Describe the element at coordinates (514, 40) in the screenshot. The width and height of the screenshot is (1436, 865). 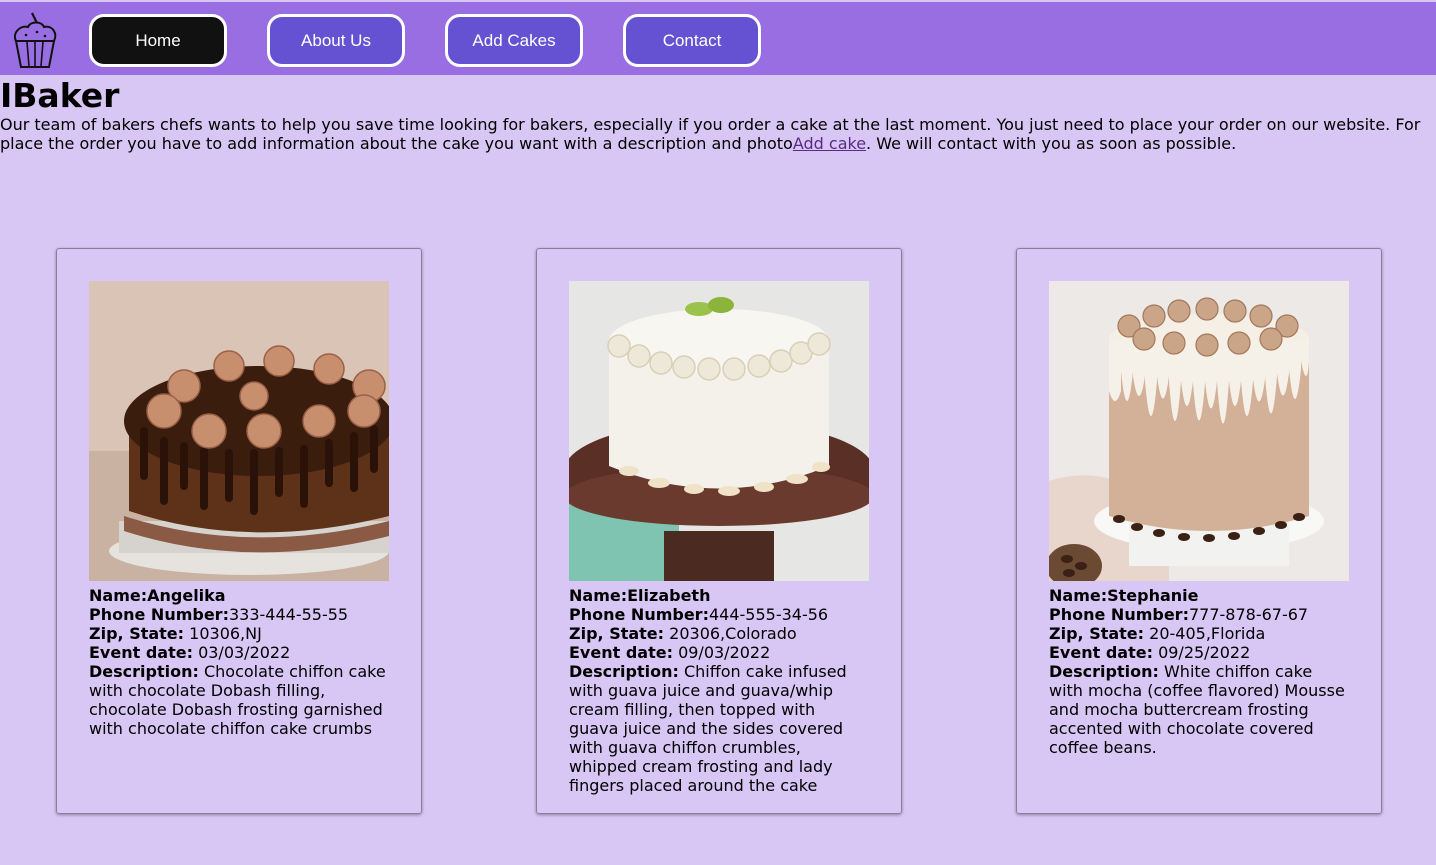
I see `nav-add-cakes-button: Add Cakes` at that location.